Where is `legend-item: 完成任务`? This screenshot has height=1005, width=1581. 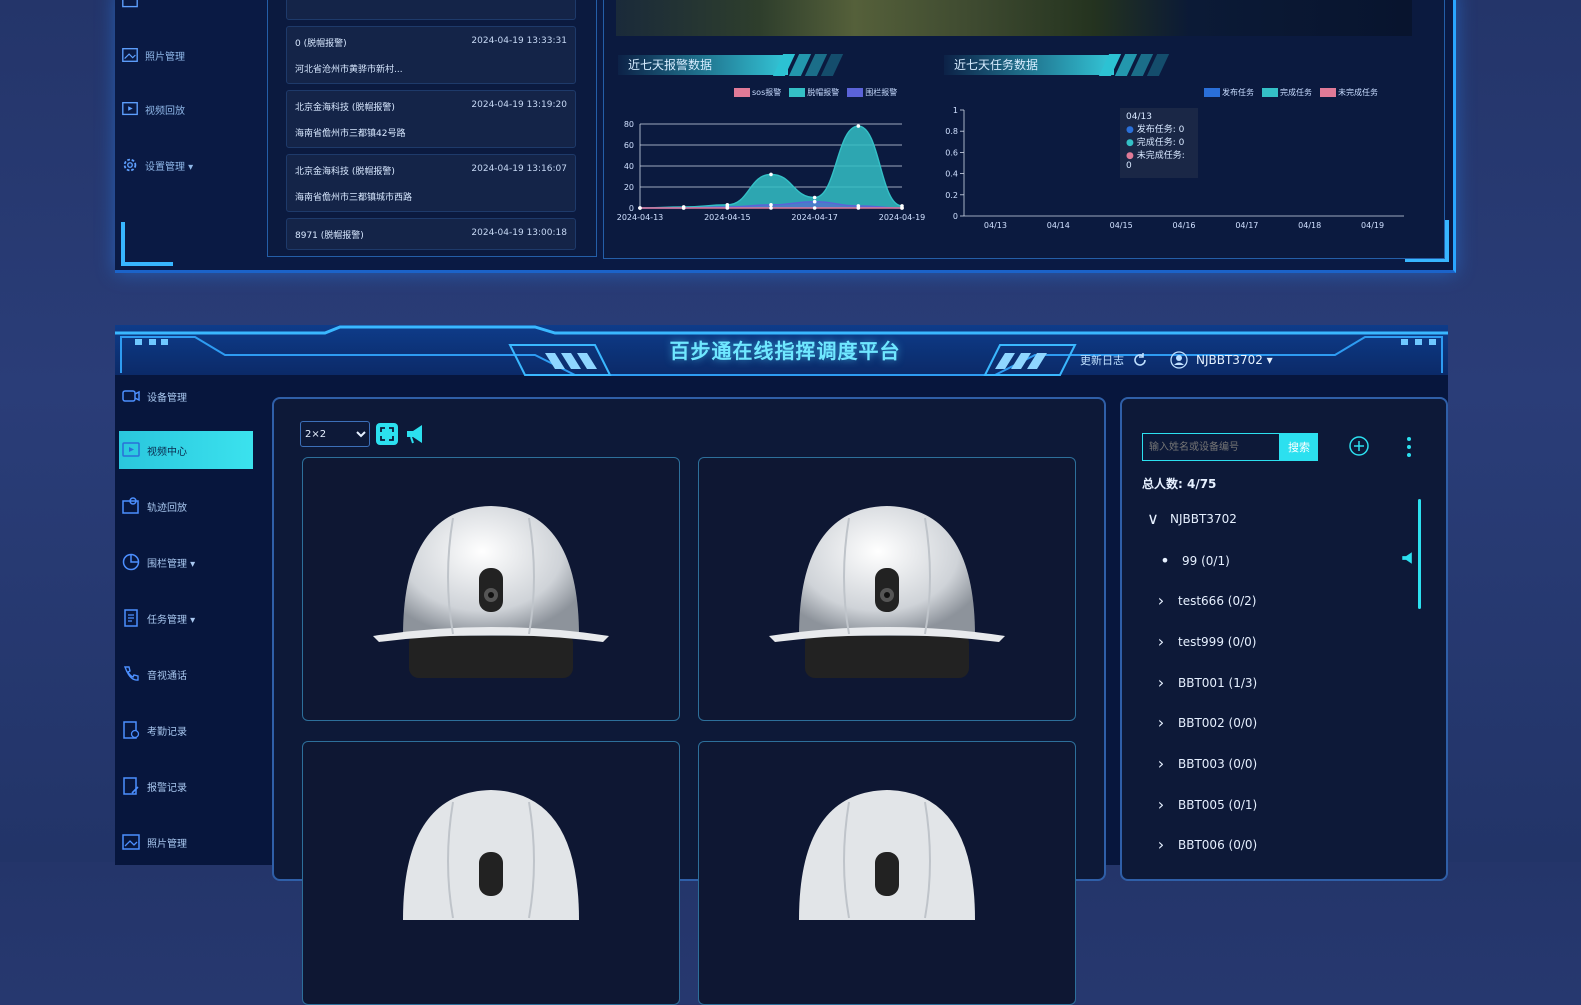
legend-item: 完成任务 is located at coordinates (1287, 92).